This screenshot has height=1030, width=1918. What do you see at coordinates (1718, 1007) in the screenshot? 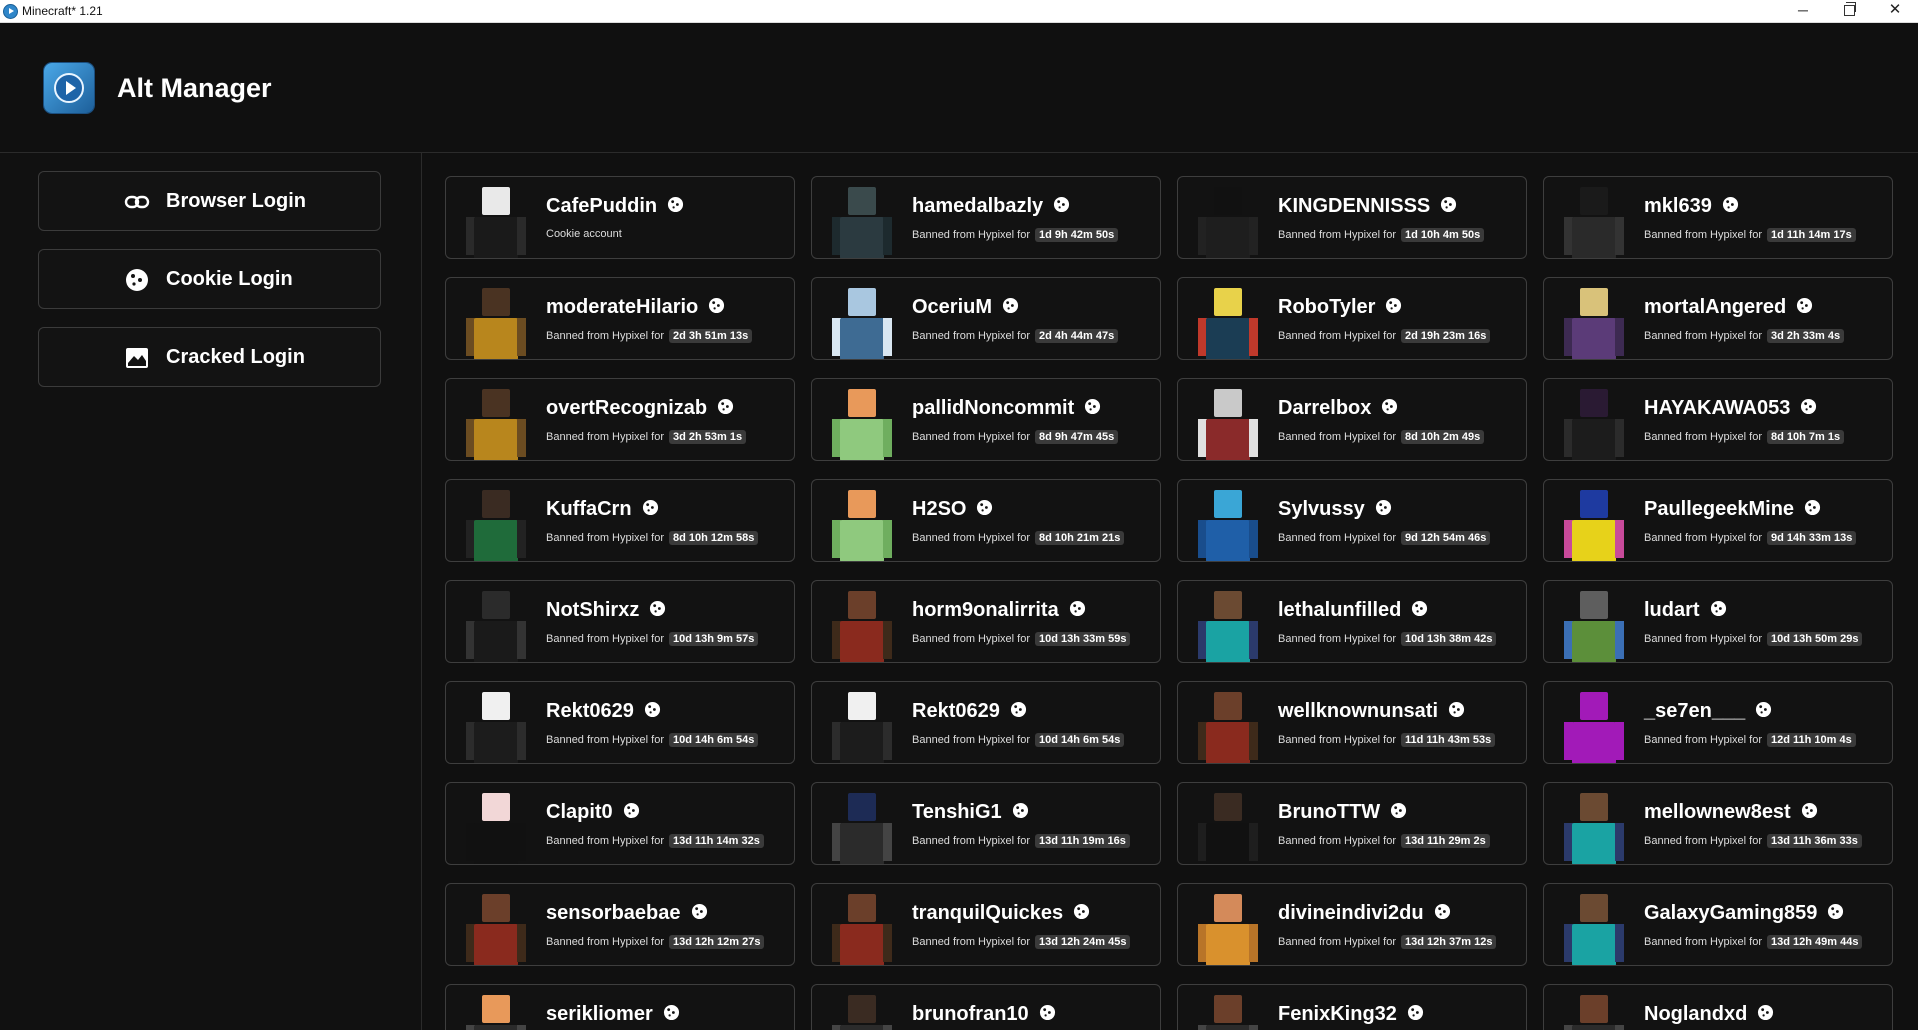
I see `account-card: Noglandxd` at bounding box center [1718, 1007].